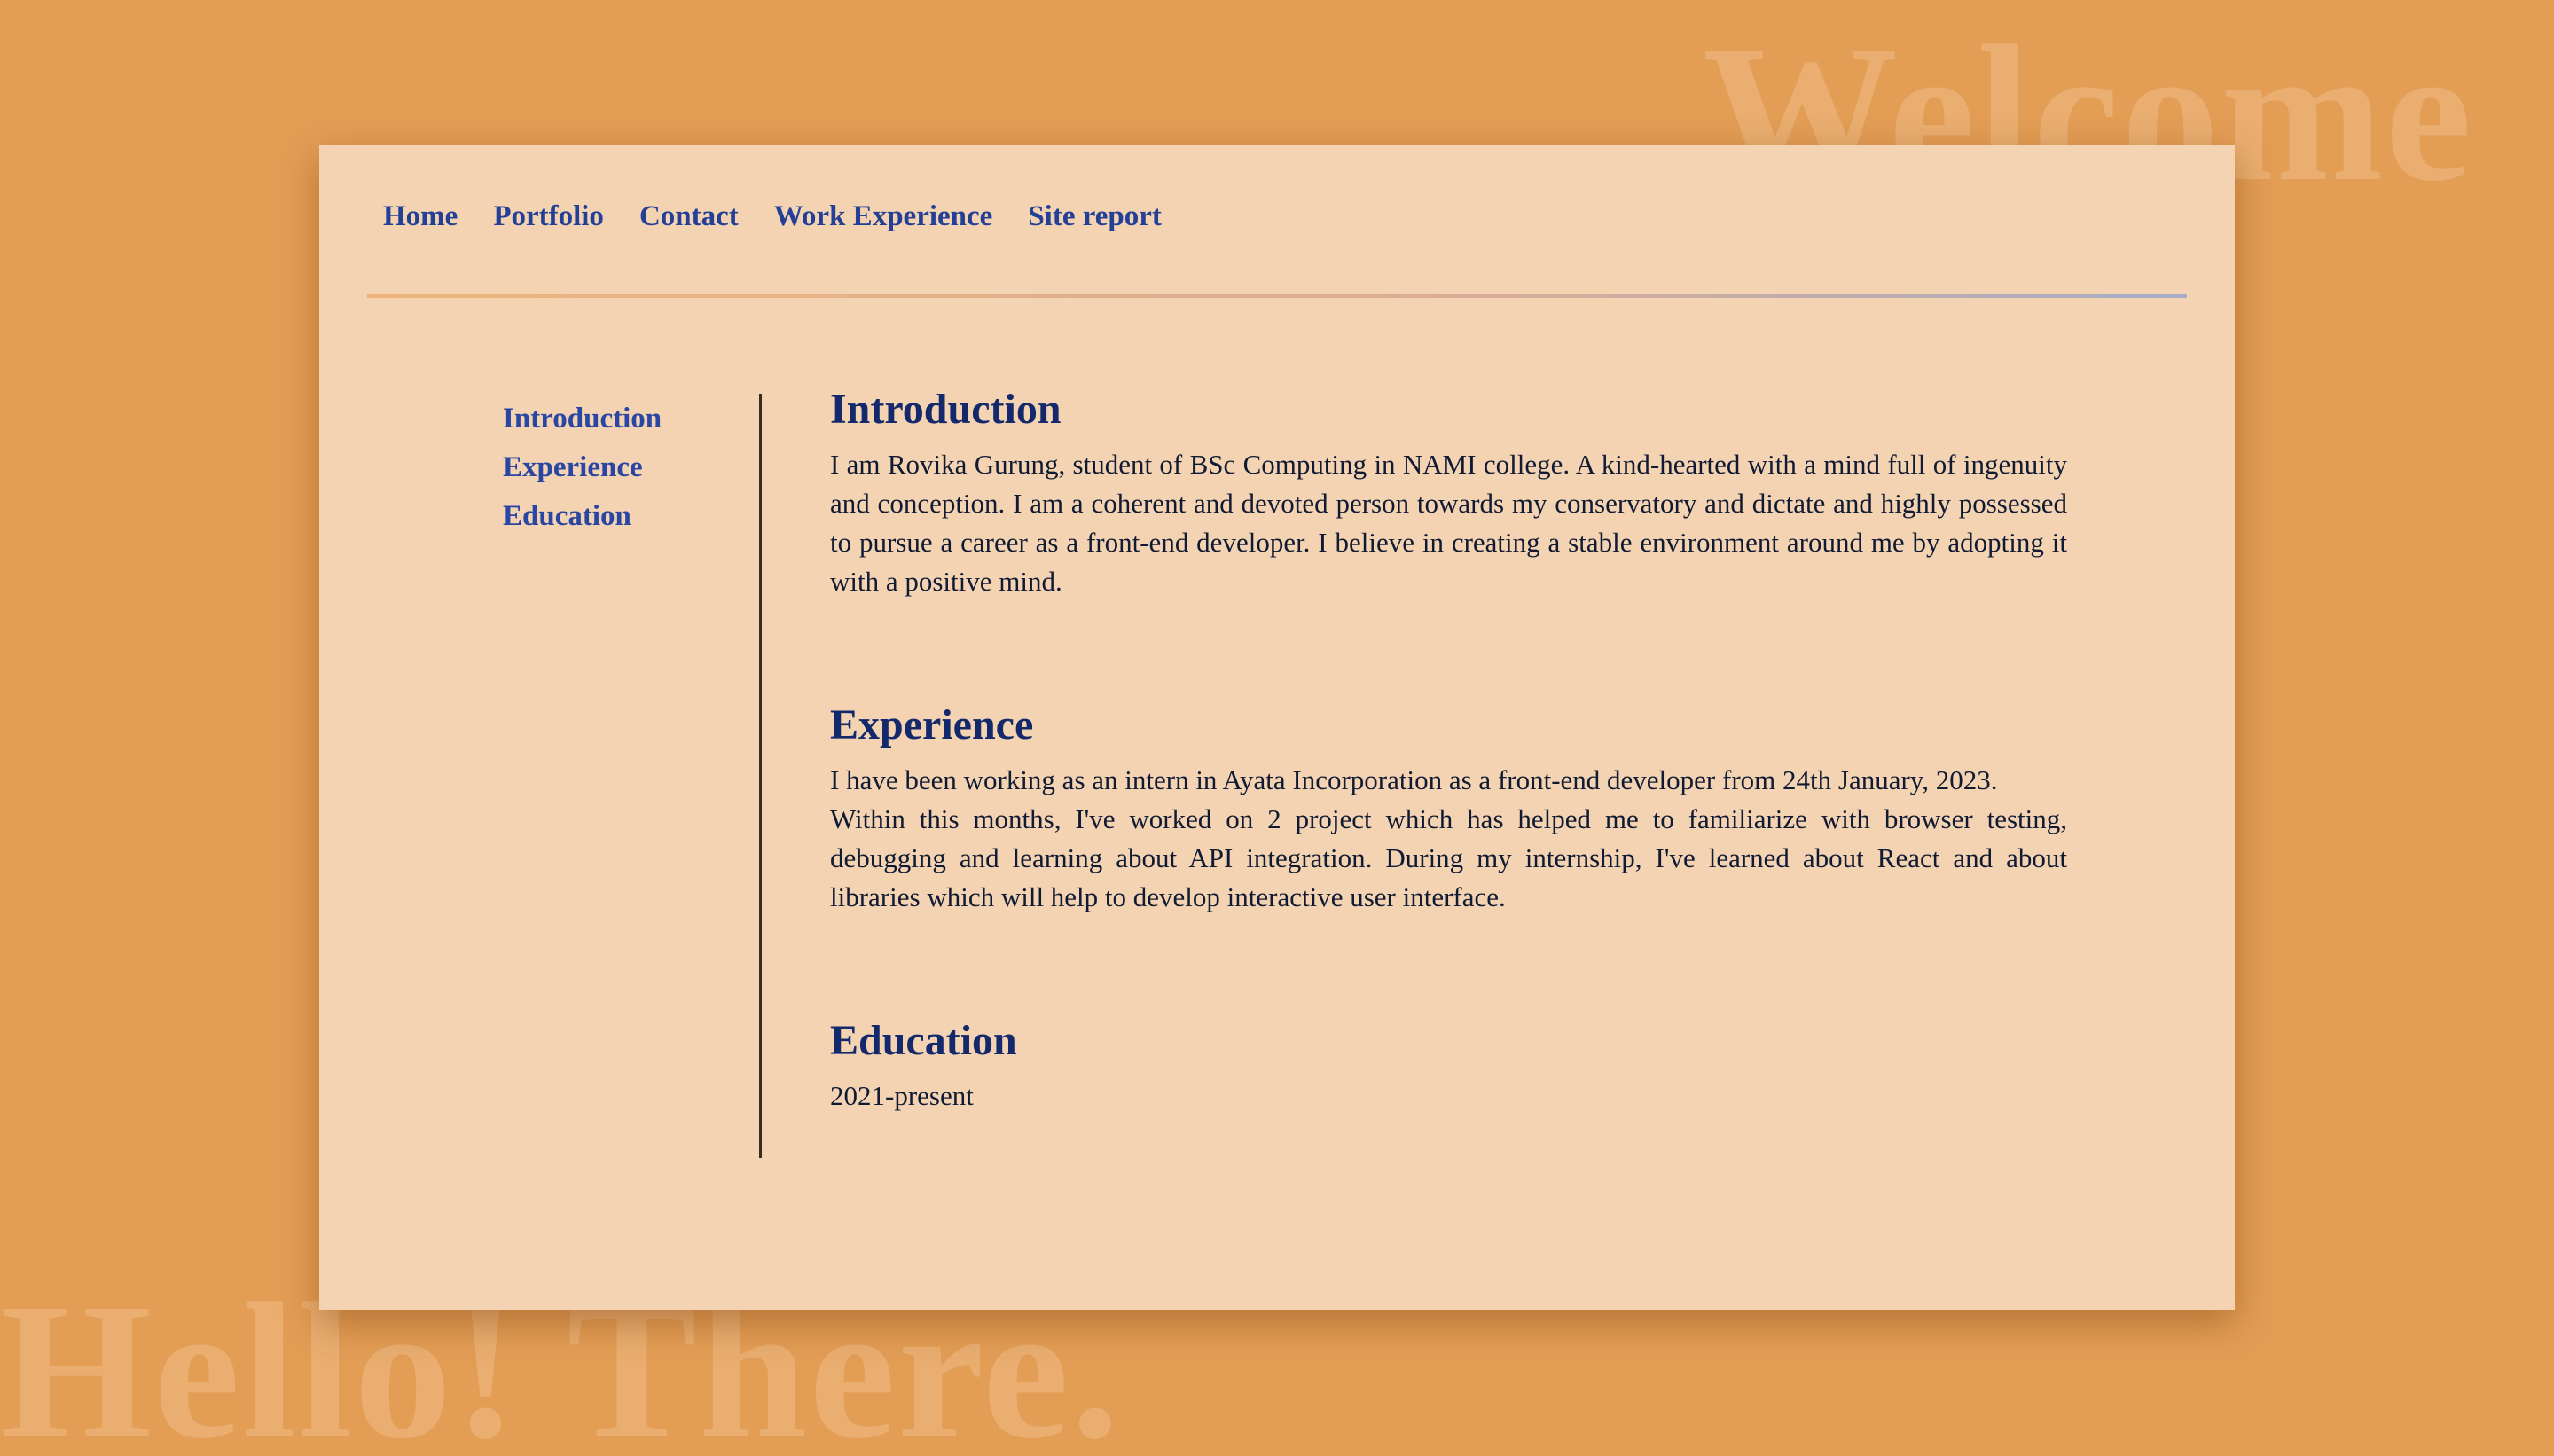 The image size is (2554, 1456). What do you see at coordinates (760, 776) in the screenshot?
I see `vertical-divider` at bounding box center [760, 776].